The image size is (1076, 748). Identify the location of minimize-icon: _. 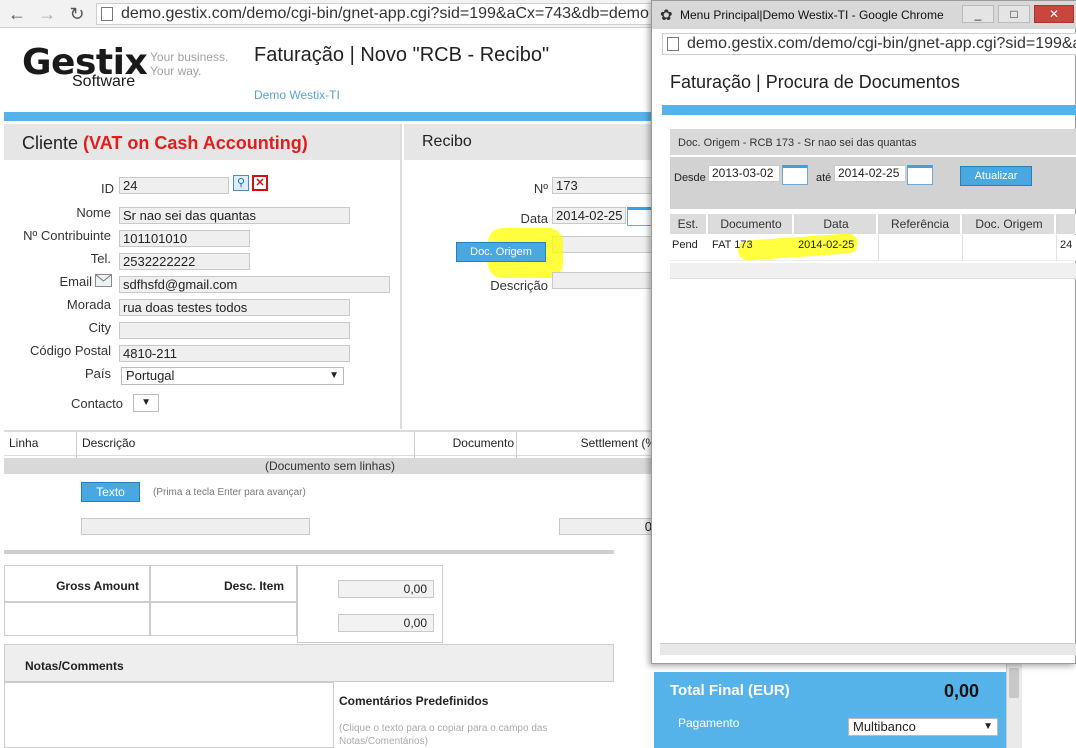
(978, 14).